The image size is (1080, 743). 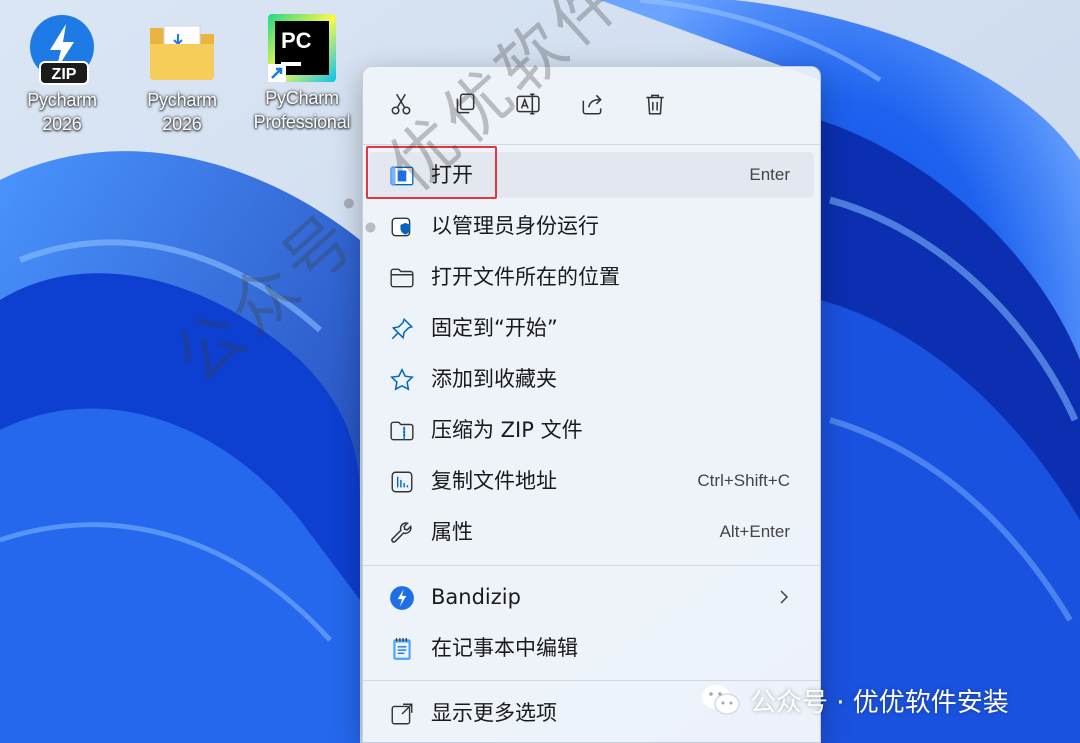 What do you see at coordinates (402, 227) in the screenshot?
I see `admin-shield-icon` at bounding box center [402, 227].